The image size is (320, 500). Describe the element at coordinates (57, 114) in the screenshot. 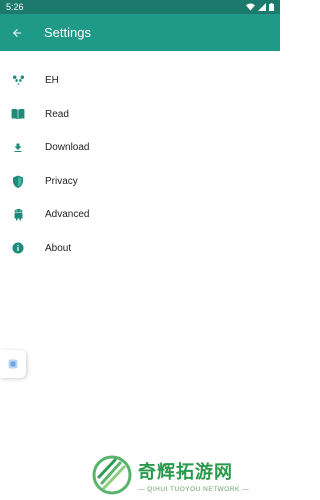

I see `menu-item-label: Read` at that location.